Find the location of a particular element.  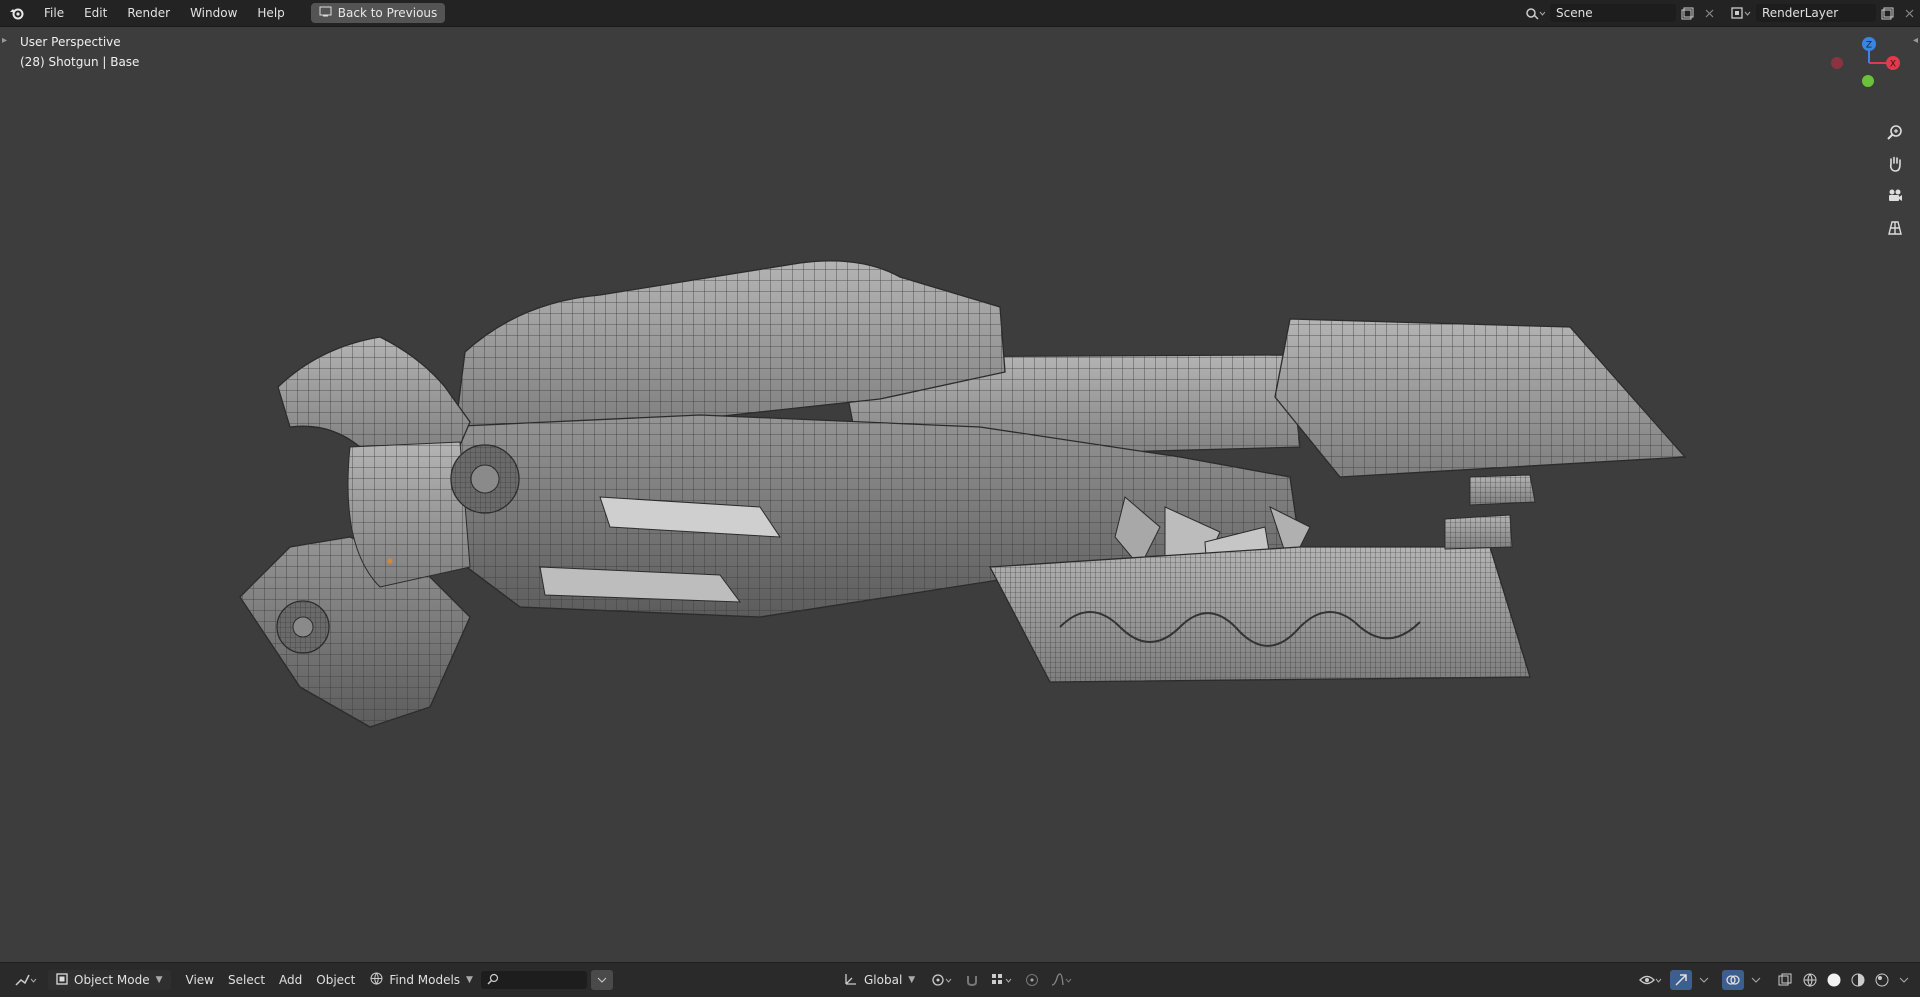

scene-close-icon is located at coordinates (1709, 13).